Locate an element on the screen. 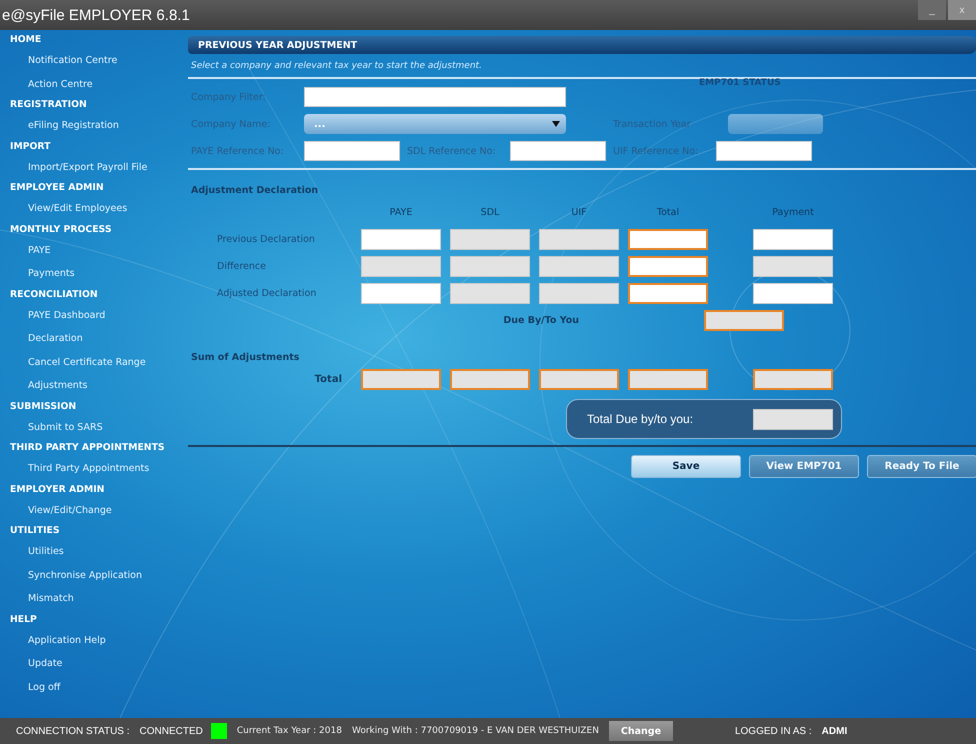  column-header: SDL is located at coordinates (490, 212).